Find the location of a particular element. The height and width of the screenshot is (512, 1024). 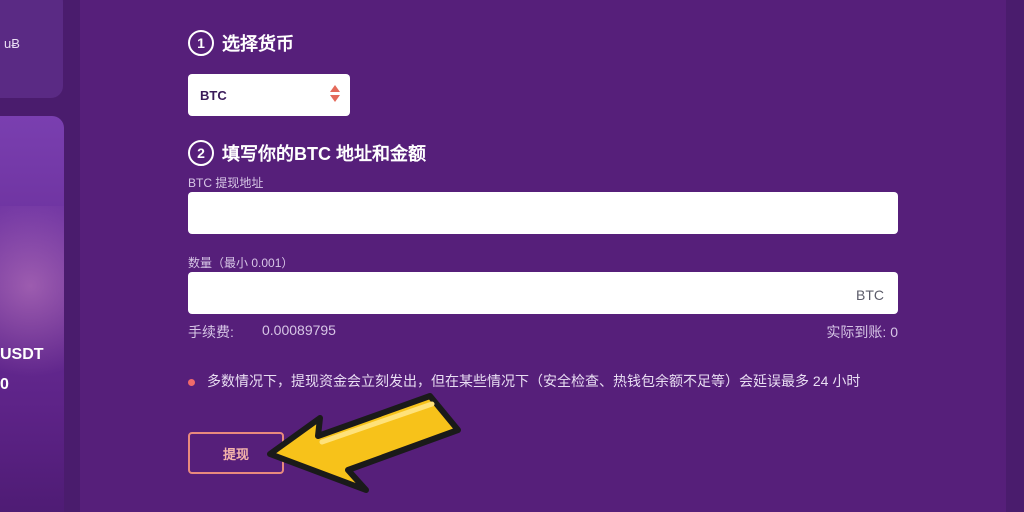

step-1-heading: 1 选择货币 is located at coordinates (241, 43).